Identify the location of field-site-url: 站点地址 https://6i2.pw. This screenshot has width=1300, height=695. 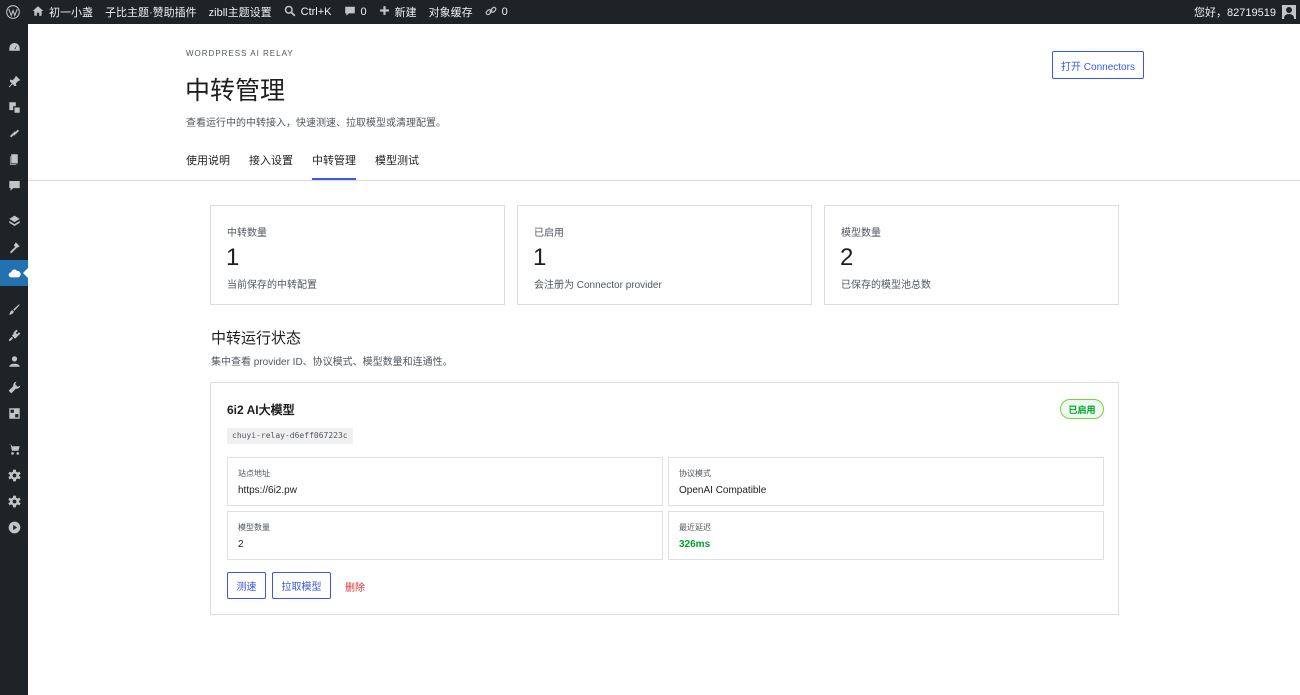
(445, 481).